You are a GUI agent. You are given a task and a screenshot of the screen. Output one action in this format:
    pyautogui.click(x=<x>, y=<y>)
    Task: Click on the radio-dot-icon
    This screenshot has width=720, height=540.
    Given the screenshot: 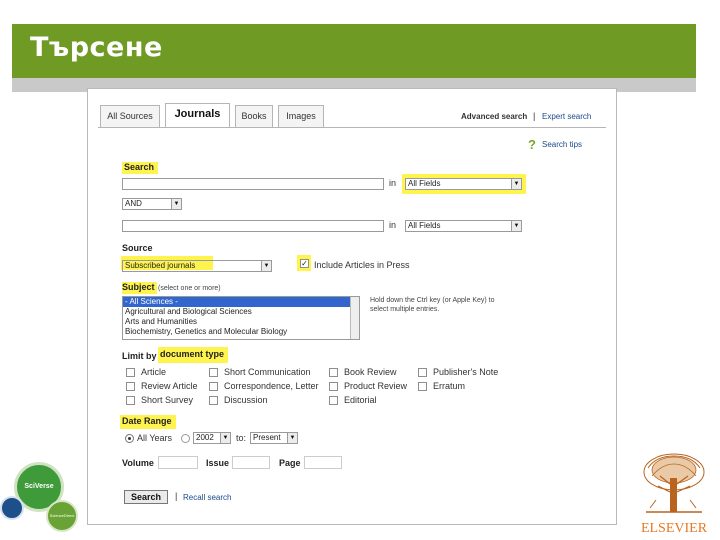 What is the action you would take?
    pyautogui.click(x=129, y=438)
    